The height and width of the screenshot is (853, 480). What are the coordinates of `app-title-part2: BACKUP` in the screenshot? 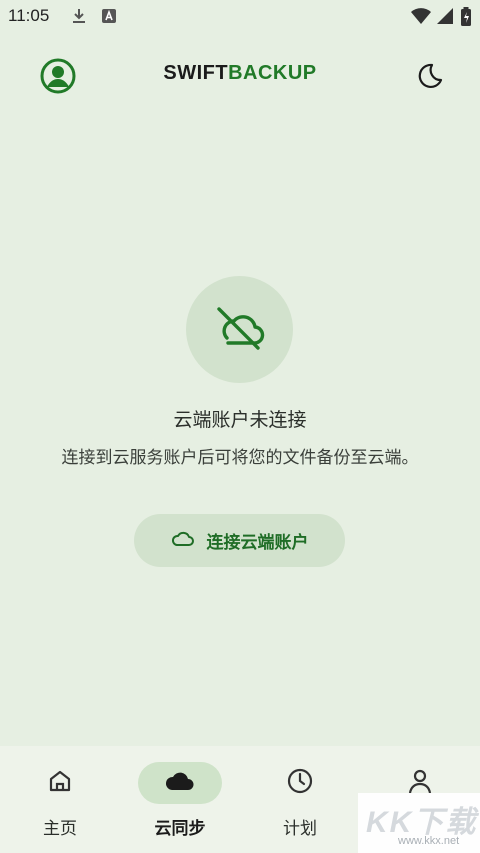 It's located at (272, 73).